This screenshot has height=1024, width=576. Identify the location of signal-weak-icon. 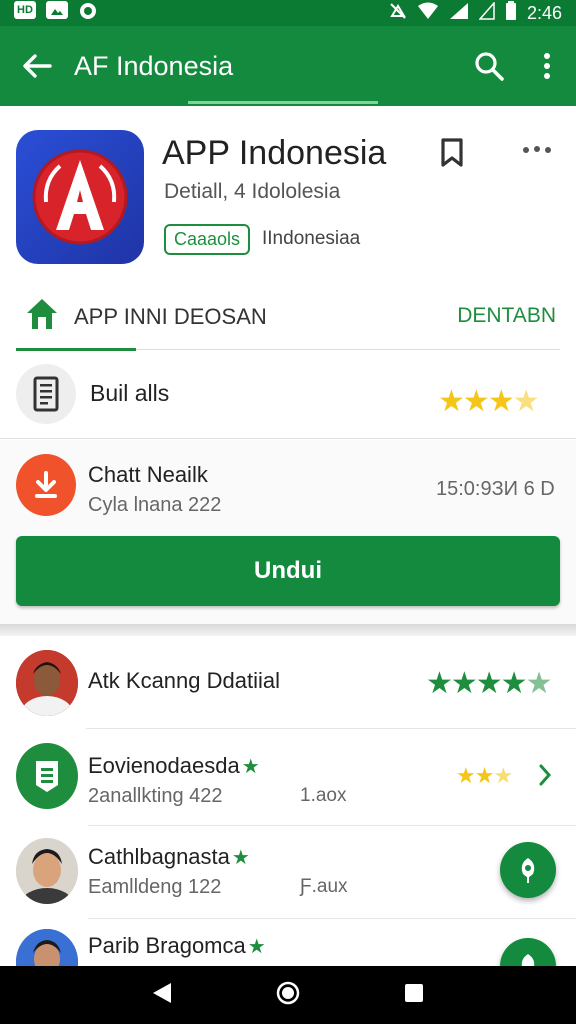
(486, 12).